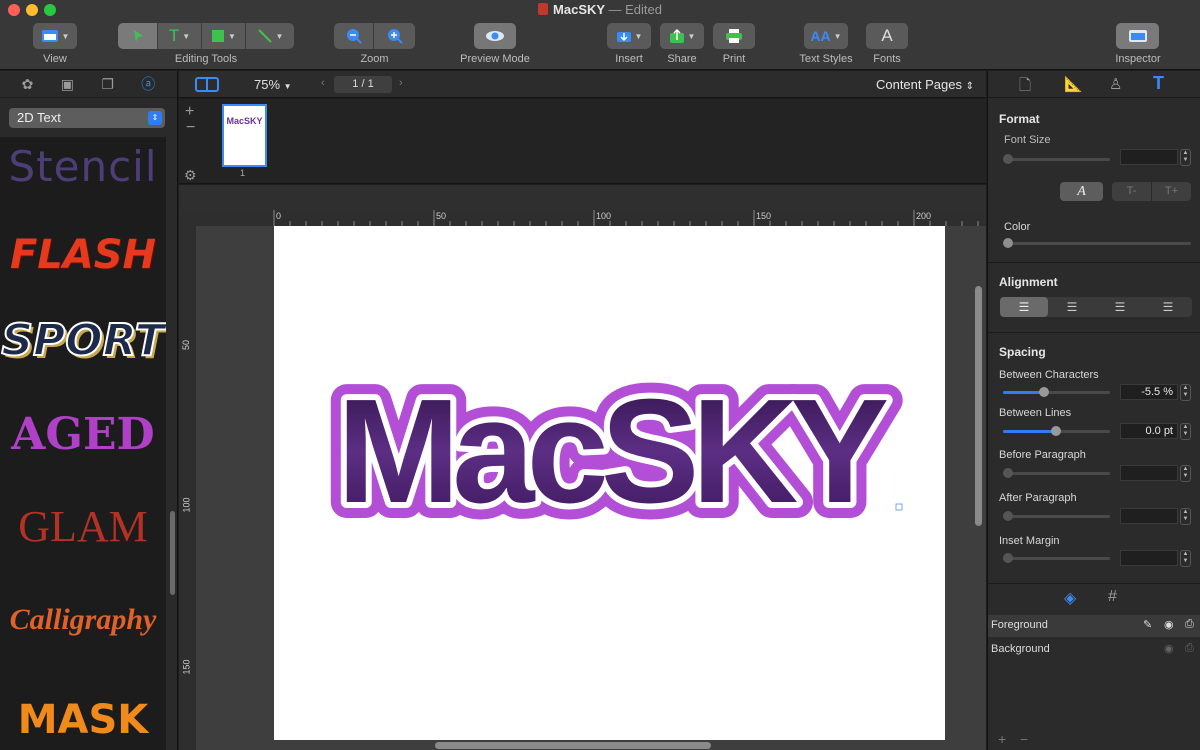  I want to click on fonts-button: A, so click(887, 36).